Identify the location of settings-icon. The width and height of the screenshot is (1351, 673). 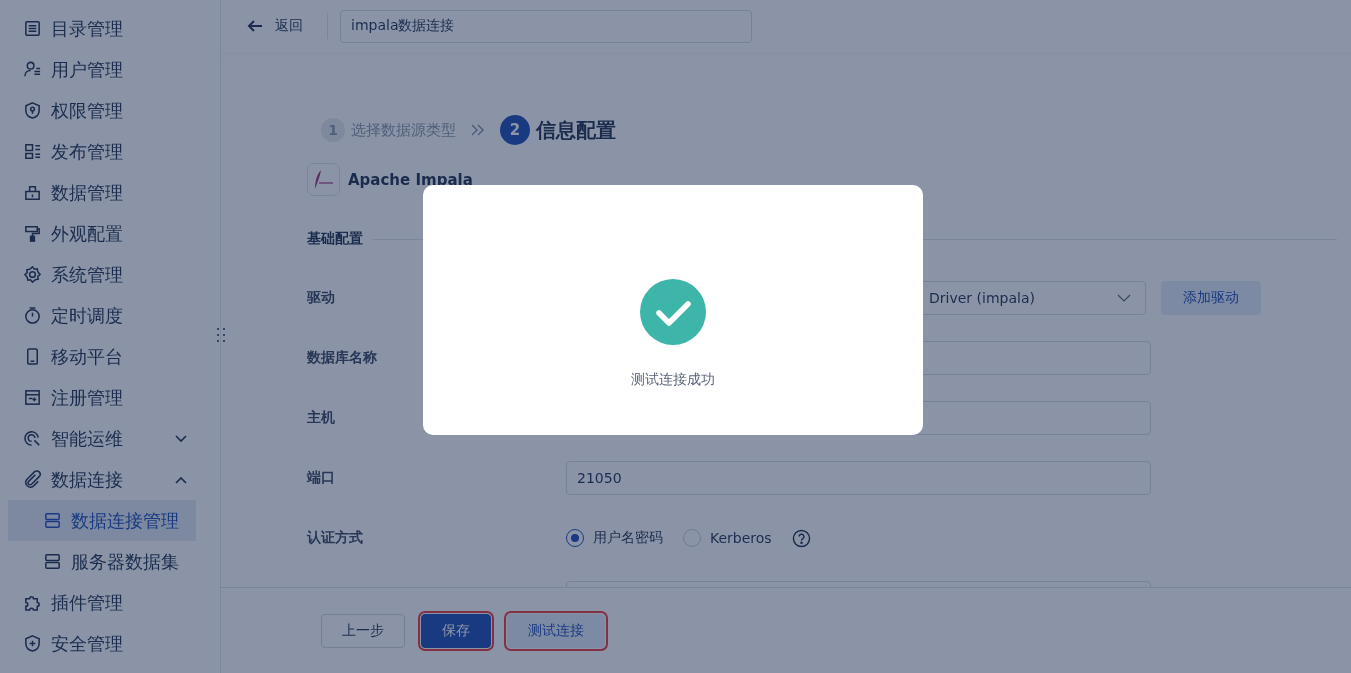
(32, 274).